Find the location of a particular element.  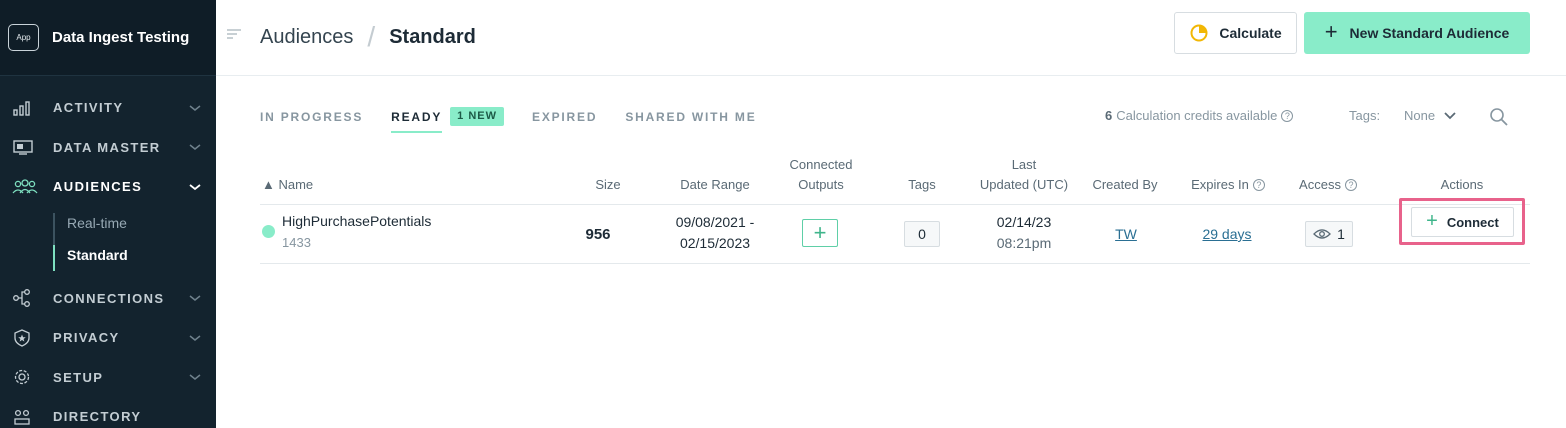

sidebar-item-label: PRIVACY is located at coordinates (86, 338).